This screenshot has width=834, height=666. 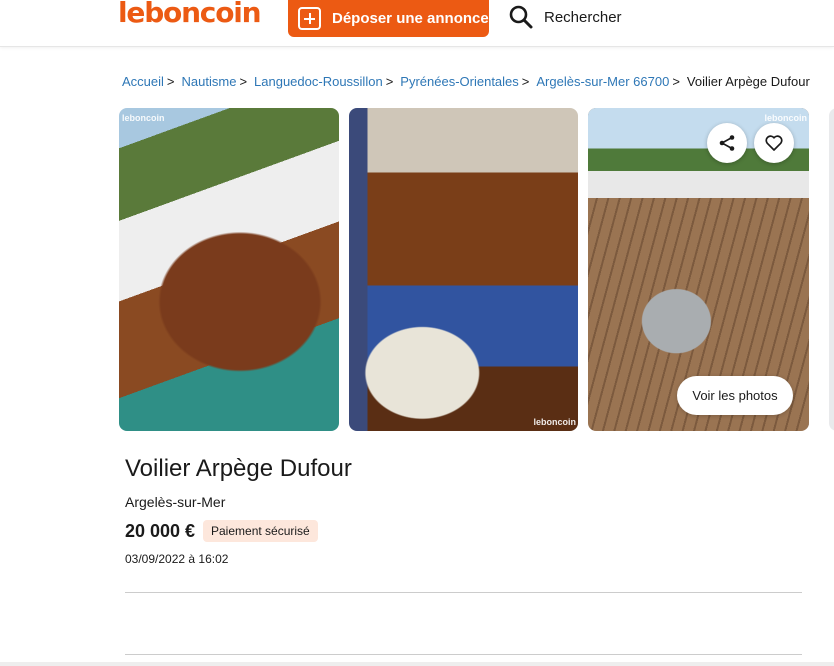 I want to click on next-photo-edge, so click(x=831, y=269).